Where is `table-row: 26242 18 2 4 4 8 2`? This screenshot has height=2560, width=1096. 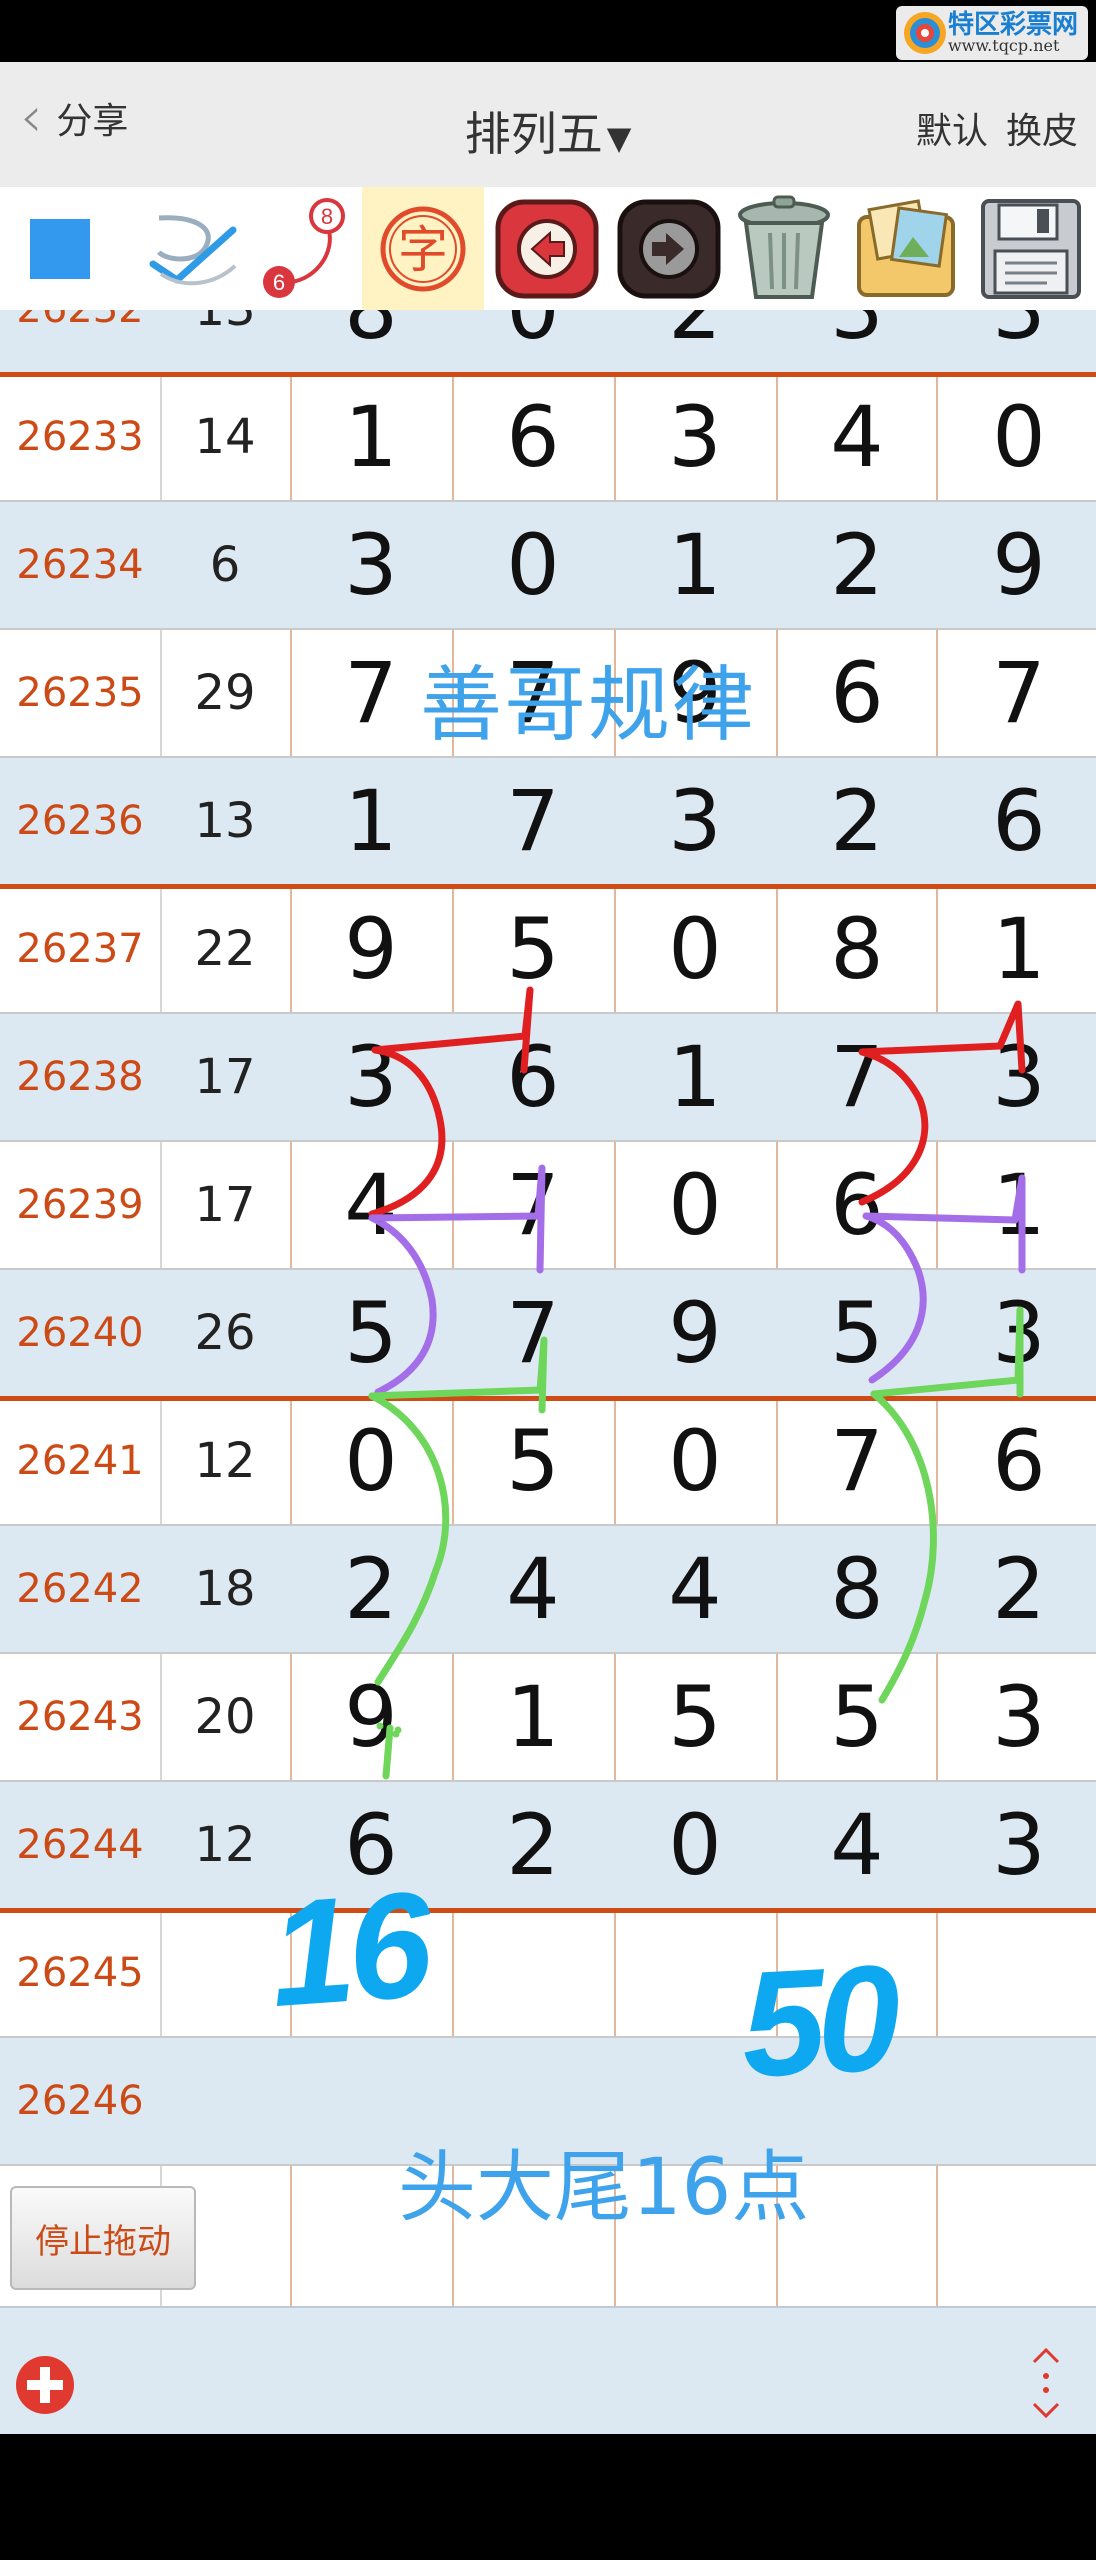 table-row: 26242 18 2 4 4 8 2 is located at coordinates (548, 1590).